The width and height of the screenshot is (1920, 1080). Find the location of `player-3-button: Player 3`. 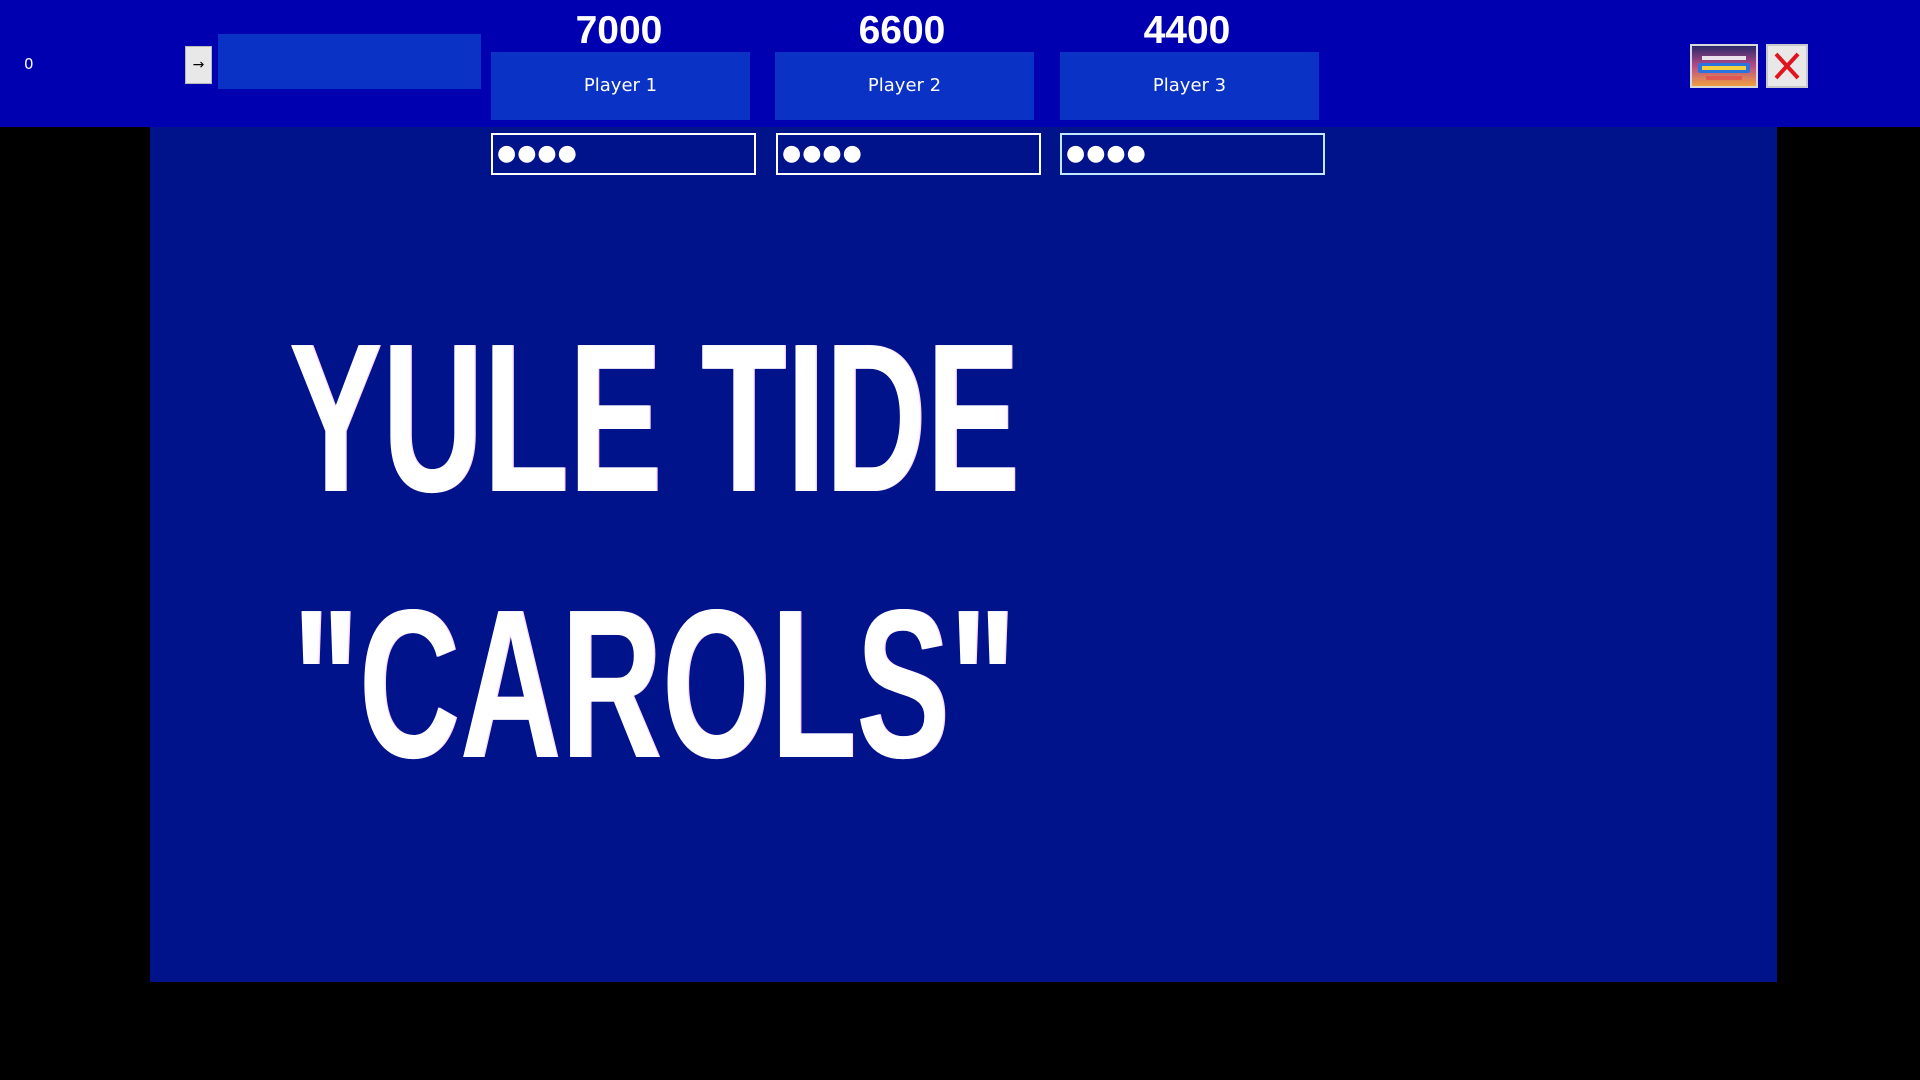

player-3-button: Player 3 is located at coordinates (1189, 86).